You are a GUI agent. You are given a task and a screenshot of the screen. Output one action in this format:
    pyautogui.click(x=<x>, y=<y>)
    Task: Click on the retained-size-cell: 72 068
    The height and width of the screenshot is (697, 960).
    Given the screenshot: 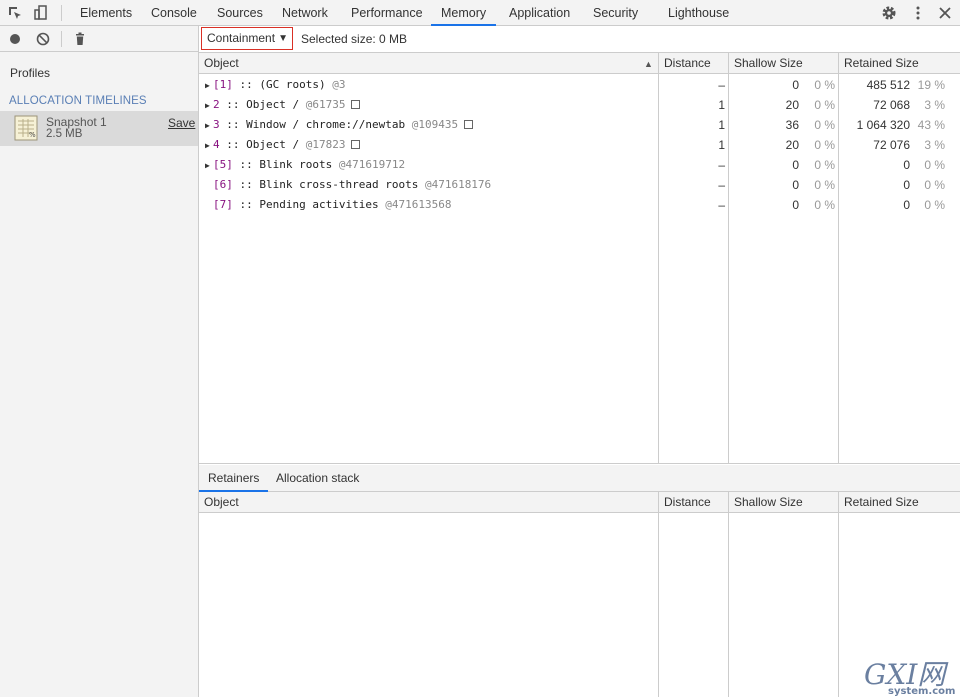 What is the action you would take?
    pyautogui.click(x=891, y=105)
    